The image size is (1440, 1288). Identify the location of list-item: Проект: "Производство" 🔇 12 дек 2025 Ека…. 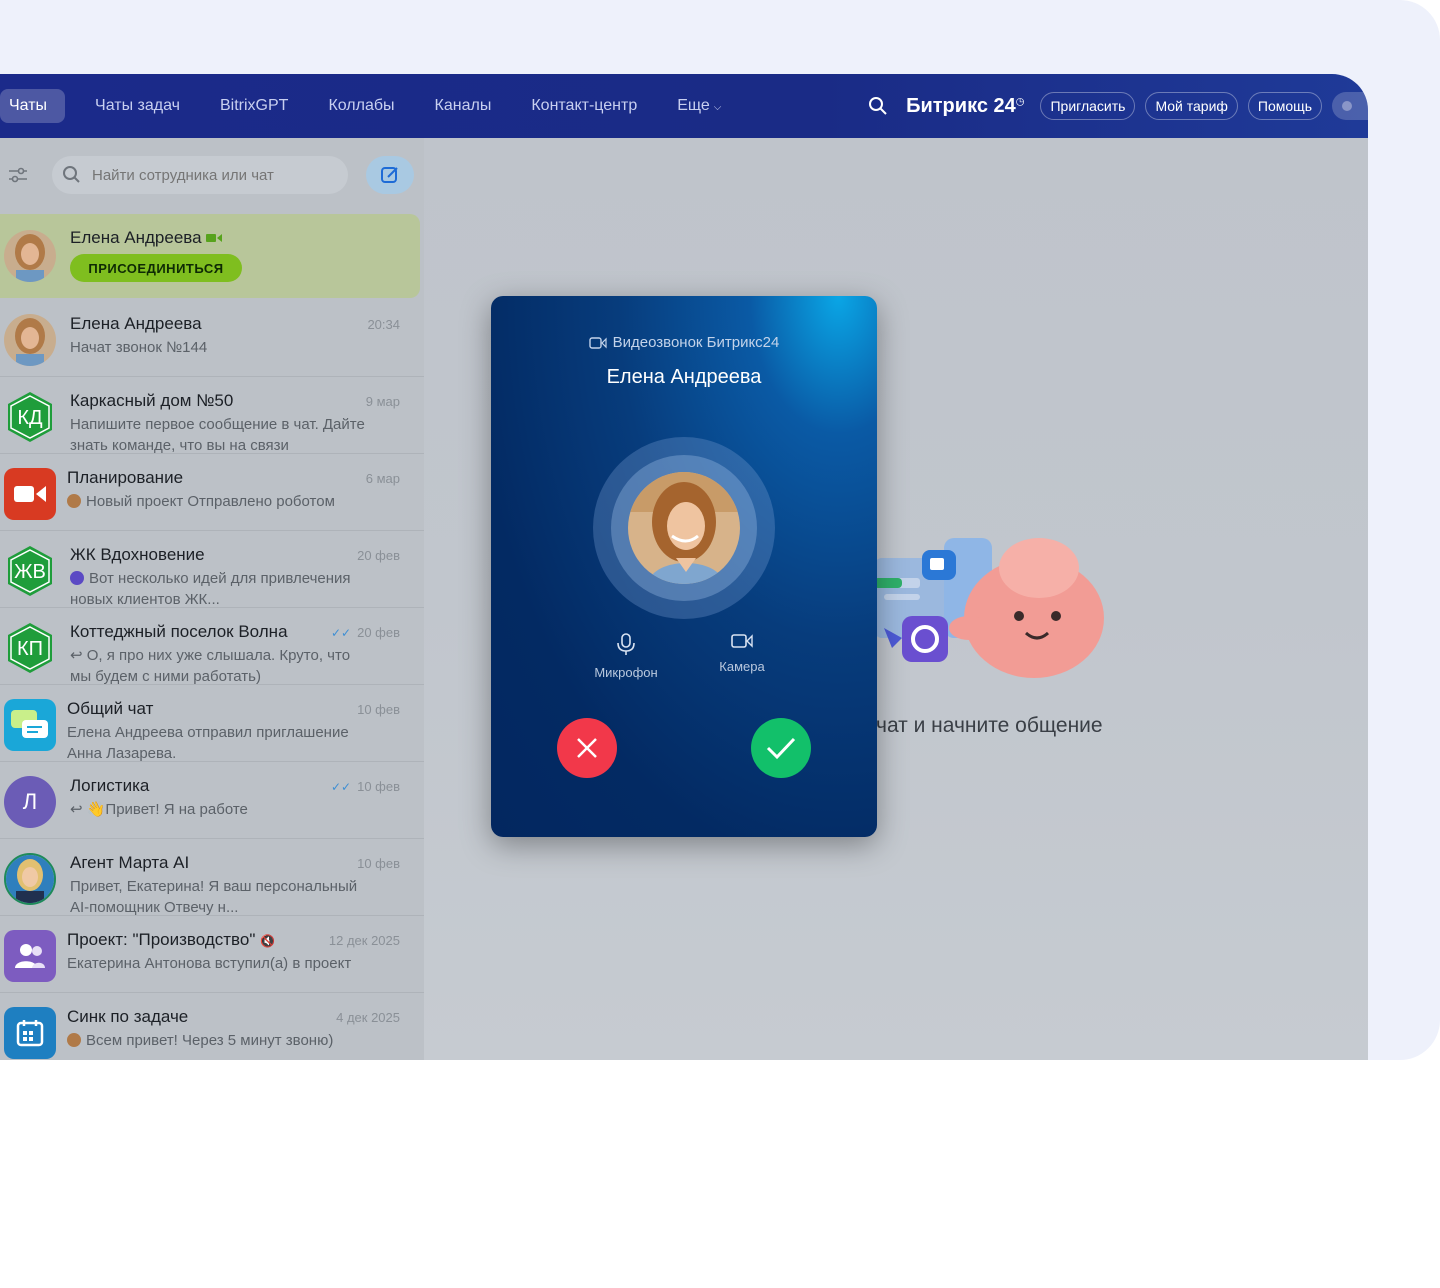
(212, 954).